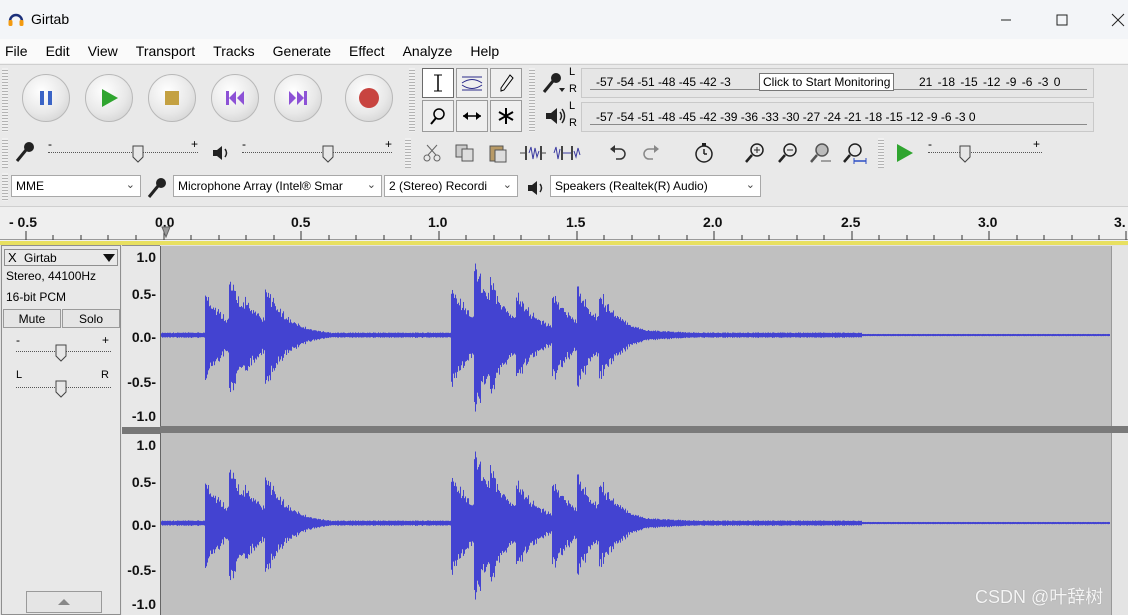 The image size is (1128, 615). I want to click on tools-toolbar-grip, so click(412, 100).